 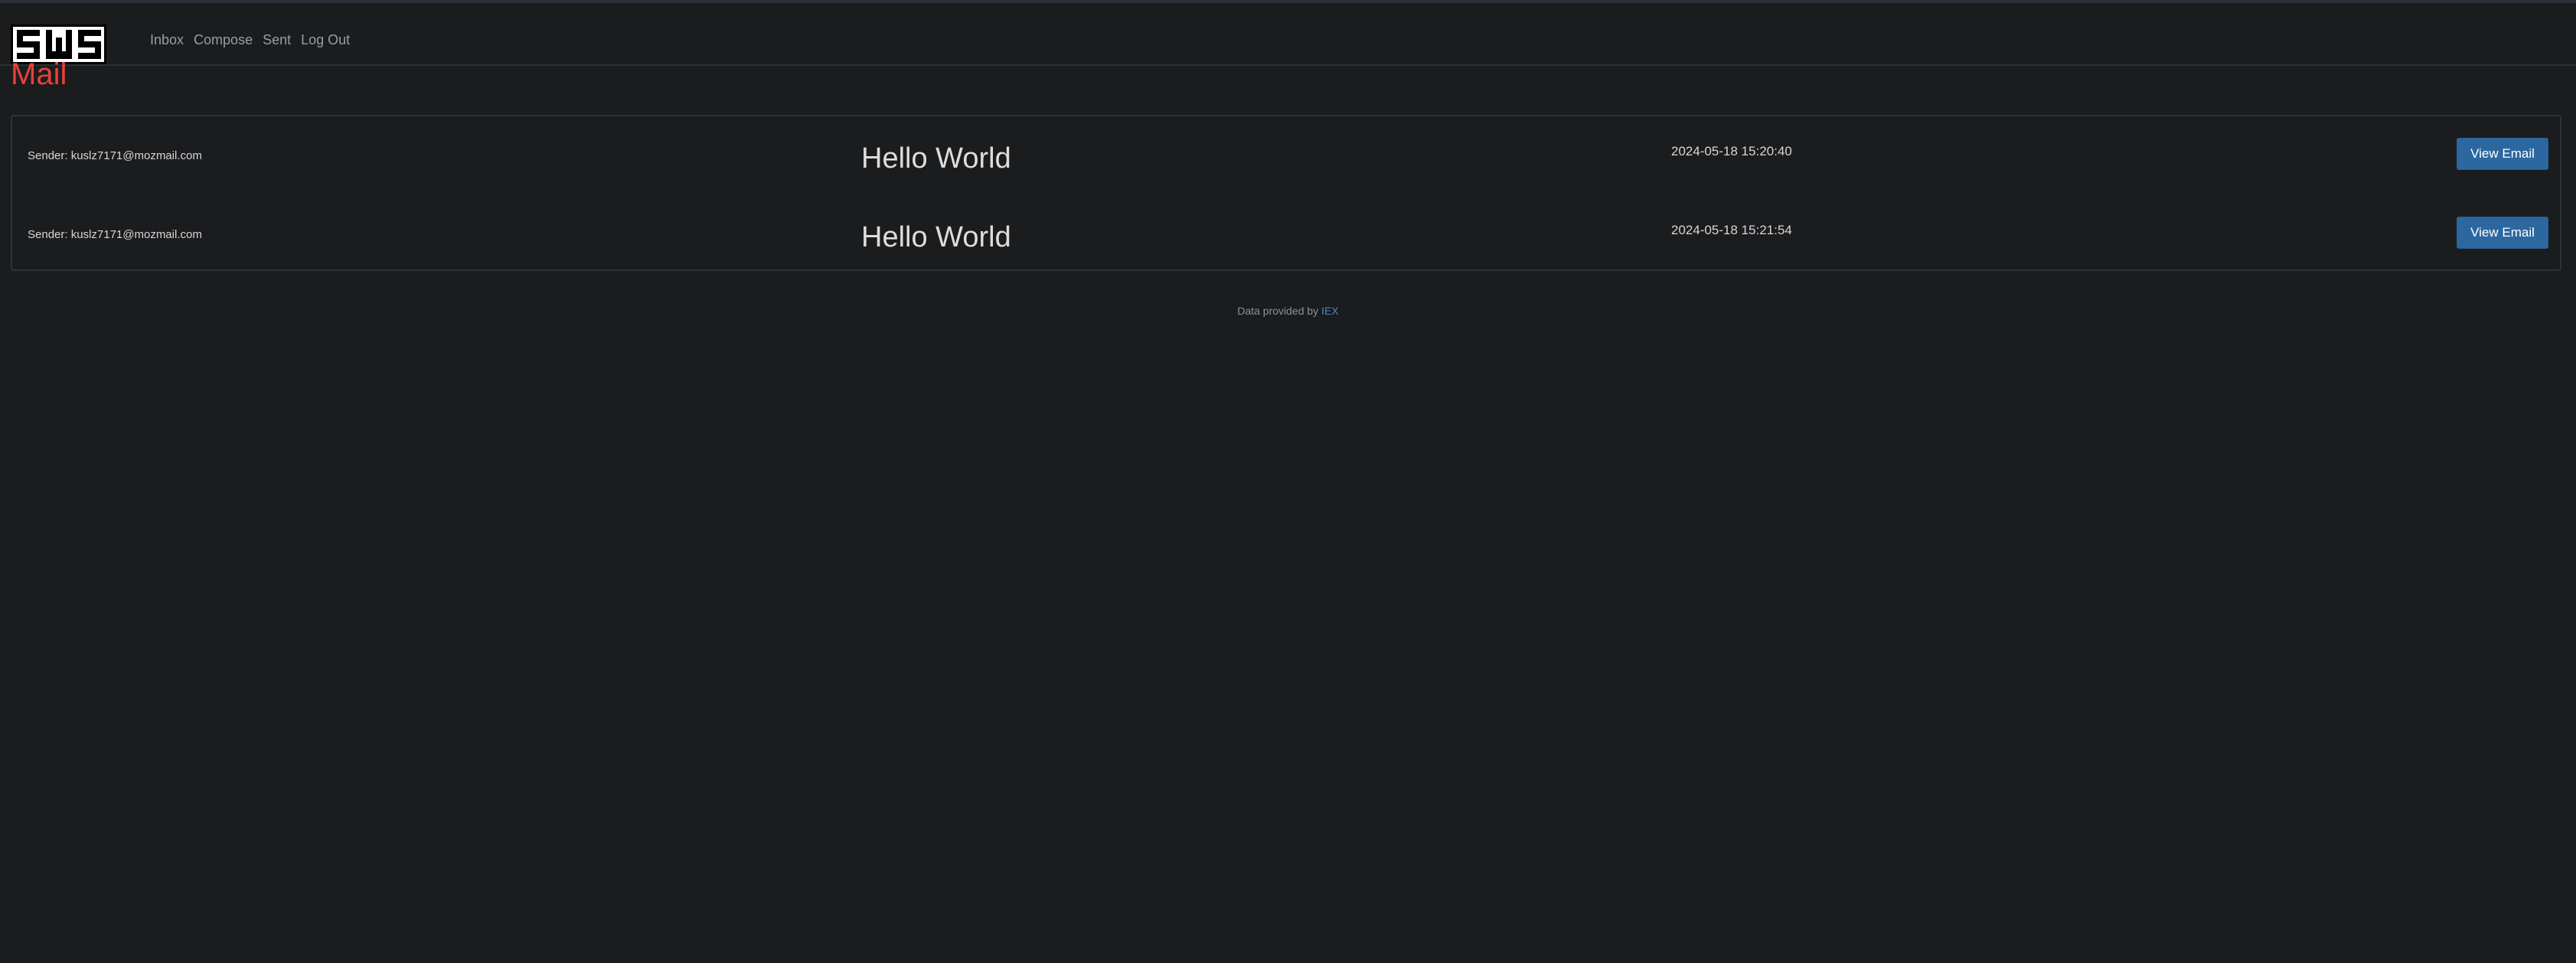 I want to click on nav-compose: Compose, so click(x=223, y=40).